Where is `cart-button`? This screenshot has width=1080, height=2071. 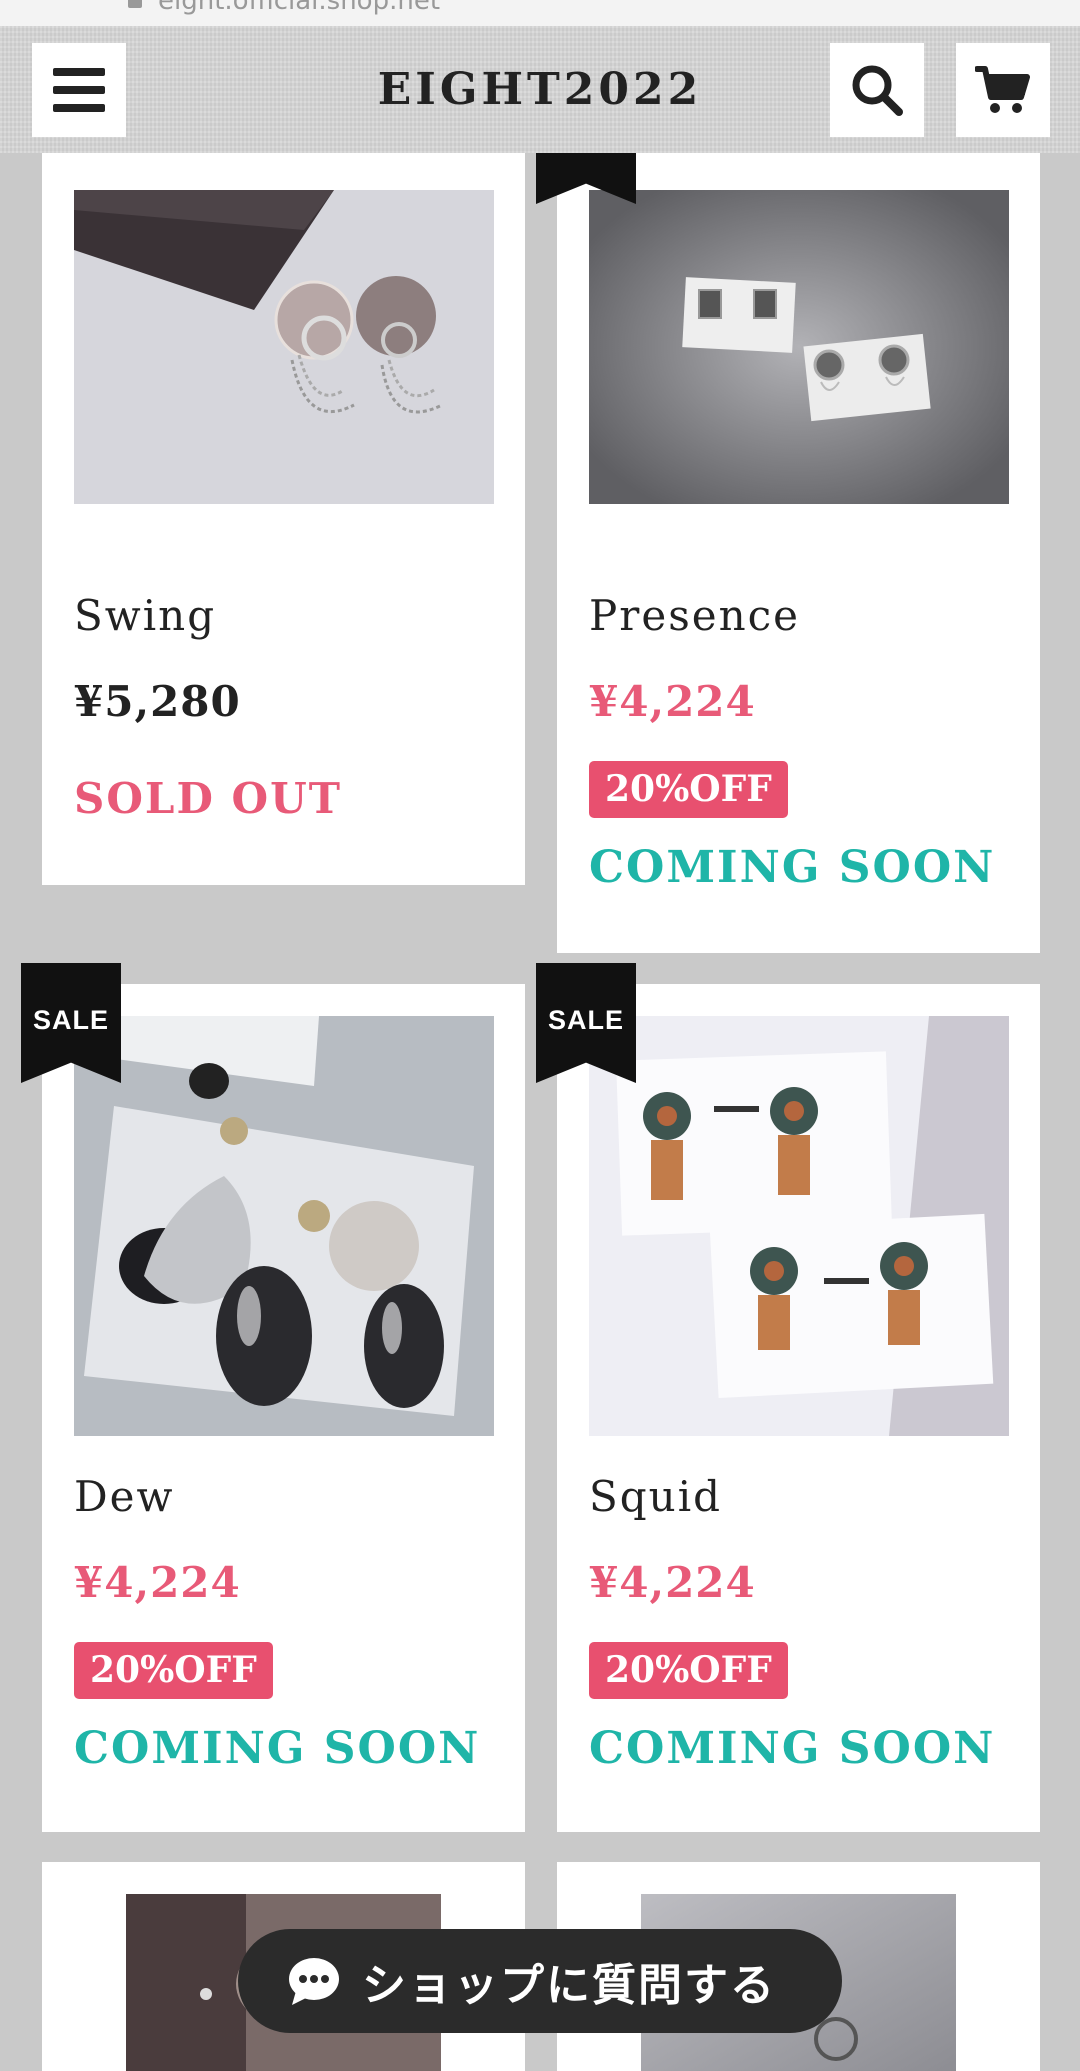
cart-button is located at coordinates (1003, 90).